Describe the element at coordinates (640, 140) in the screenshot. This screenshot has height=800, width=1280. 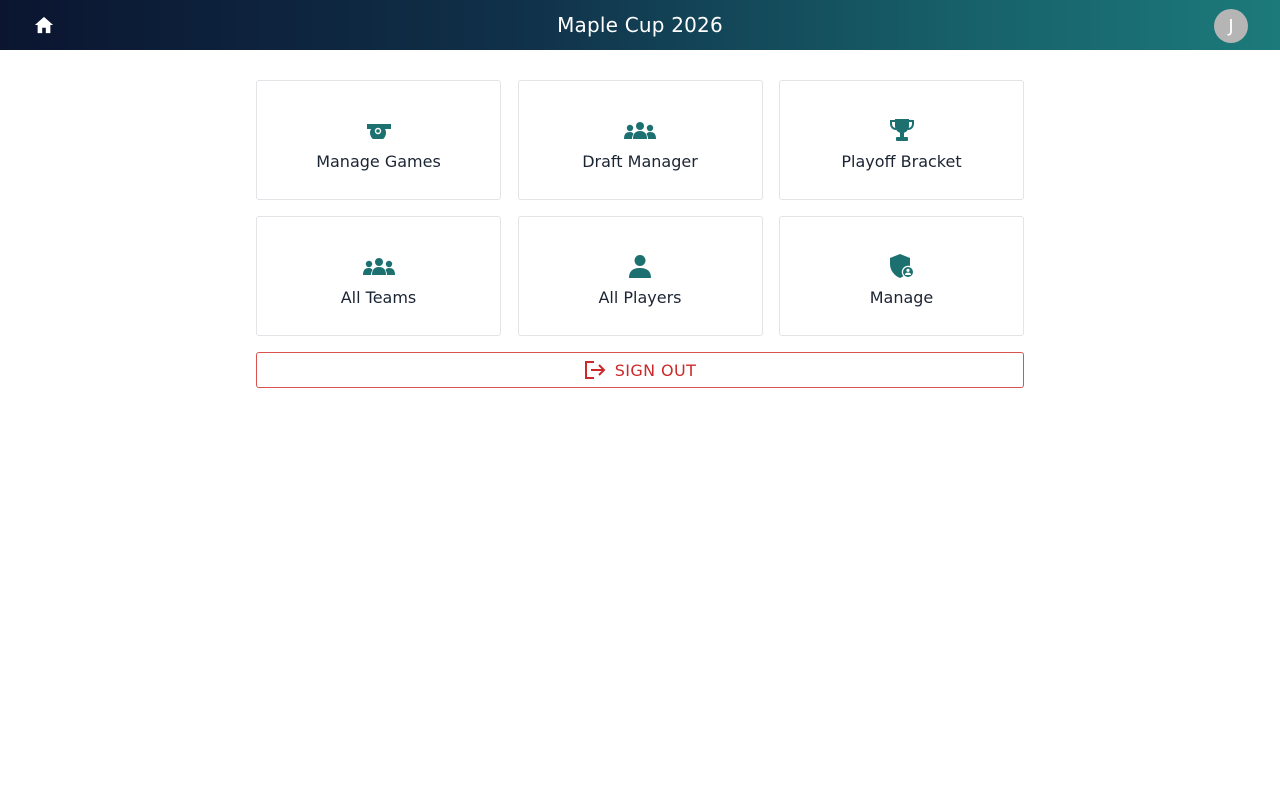
I see `tile-draft-manager: Draft Manager` at that location.